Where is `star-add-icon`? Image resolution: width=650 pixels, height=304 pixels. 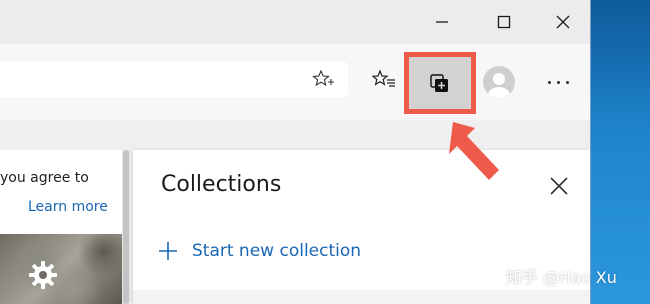 star-add-icon is located at coordinates (323, 81).